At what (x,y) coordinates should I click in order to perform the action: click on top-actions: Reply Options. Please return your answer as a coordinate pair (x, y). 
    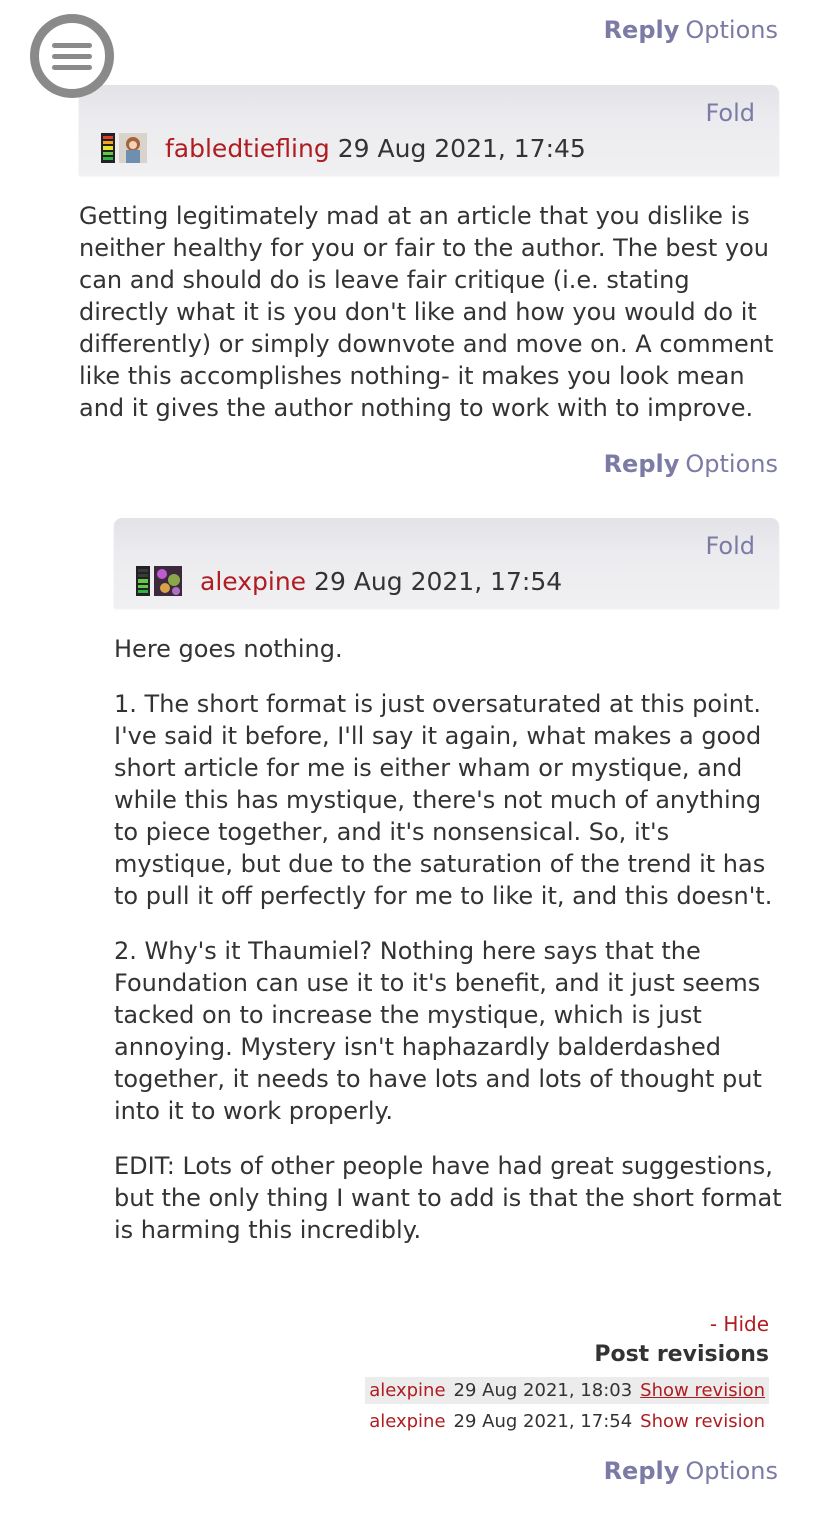
    Looking at the image, I should click on (691, 30).